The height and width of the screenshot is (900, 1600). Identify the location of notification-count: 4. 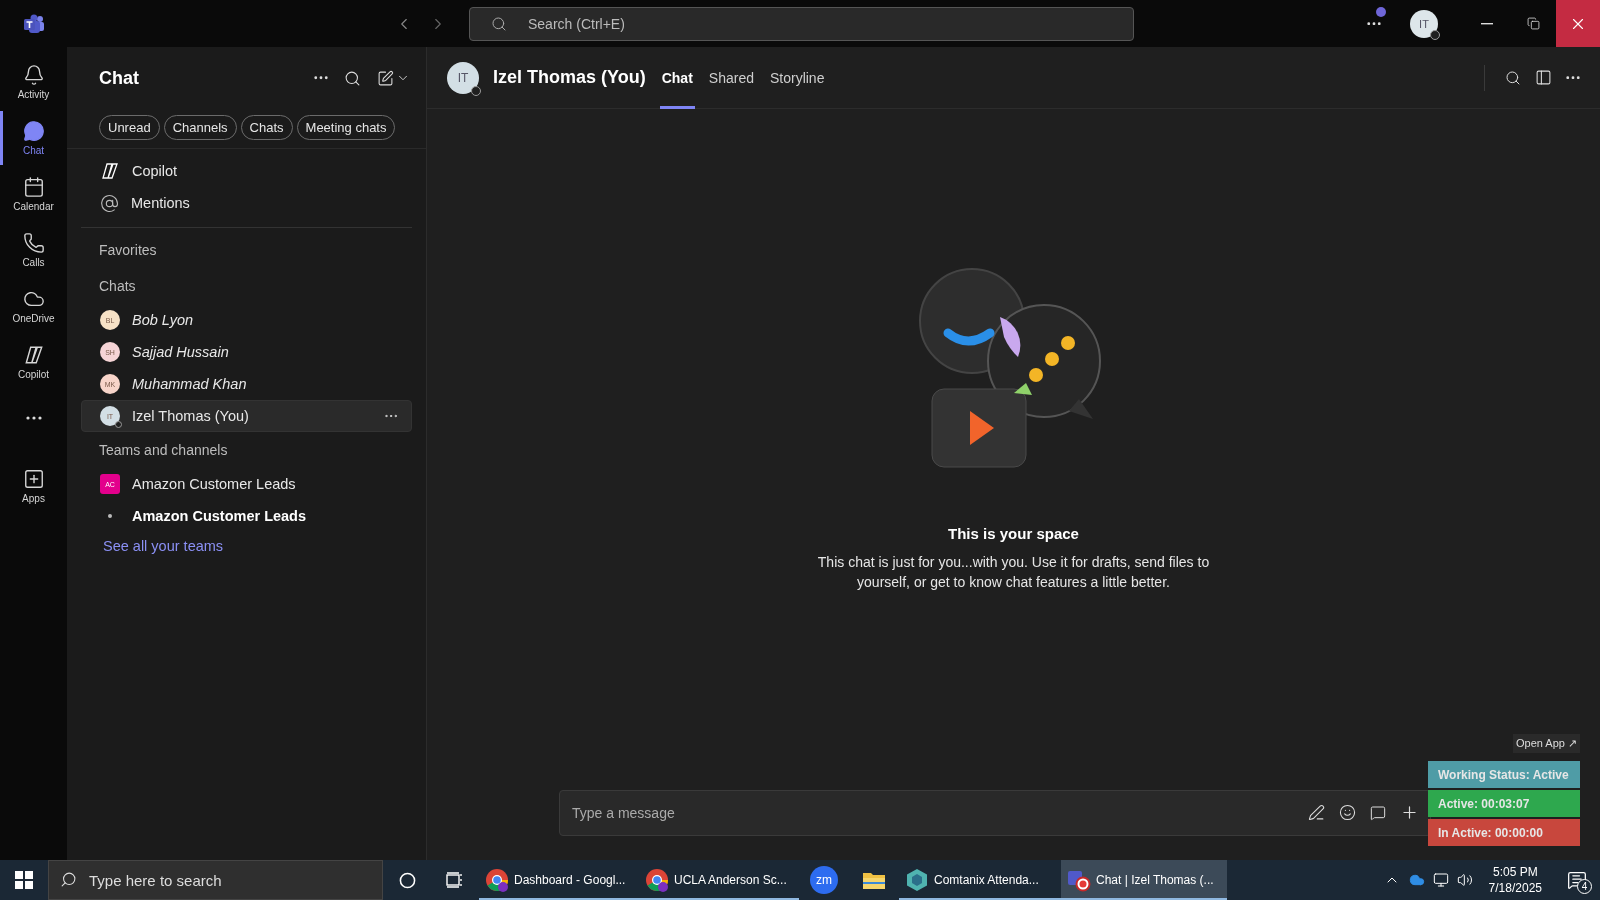
(1584, 886).